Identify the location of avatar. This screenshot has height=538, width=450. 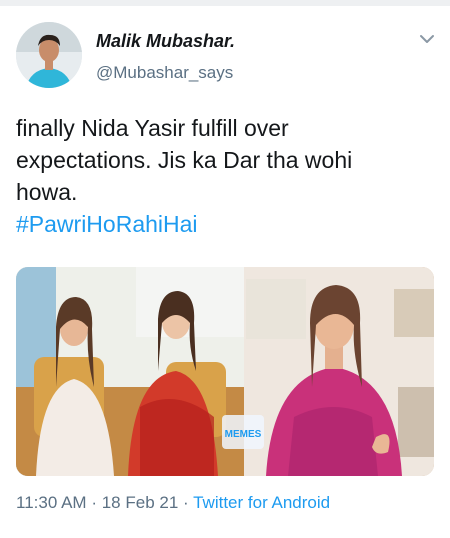
(49, 55).